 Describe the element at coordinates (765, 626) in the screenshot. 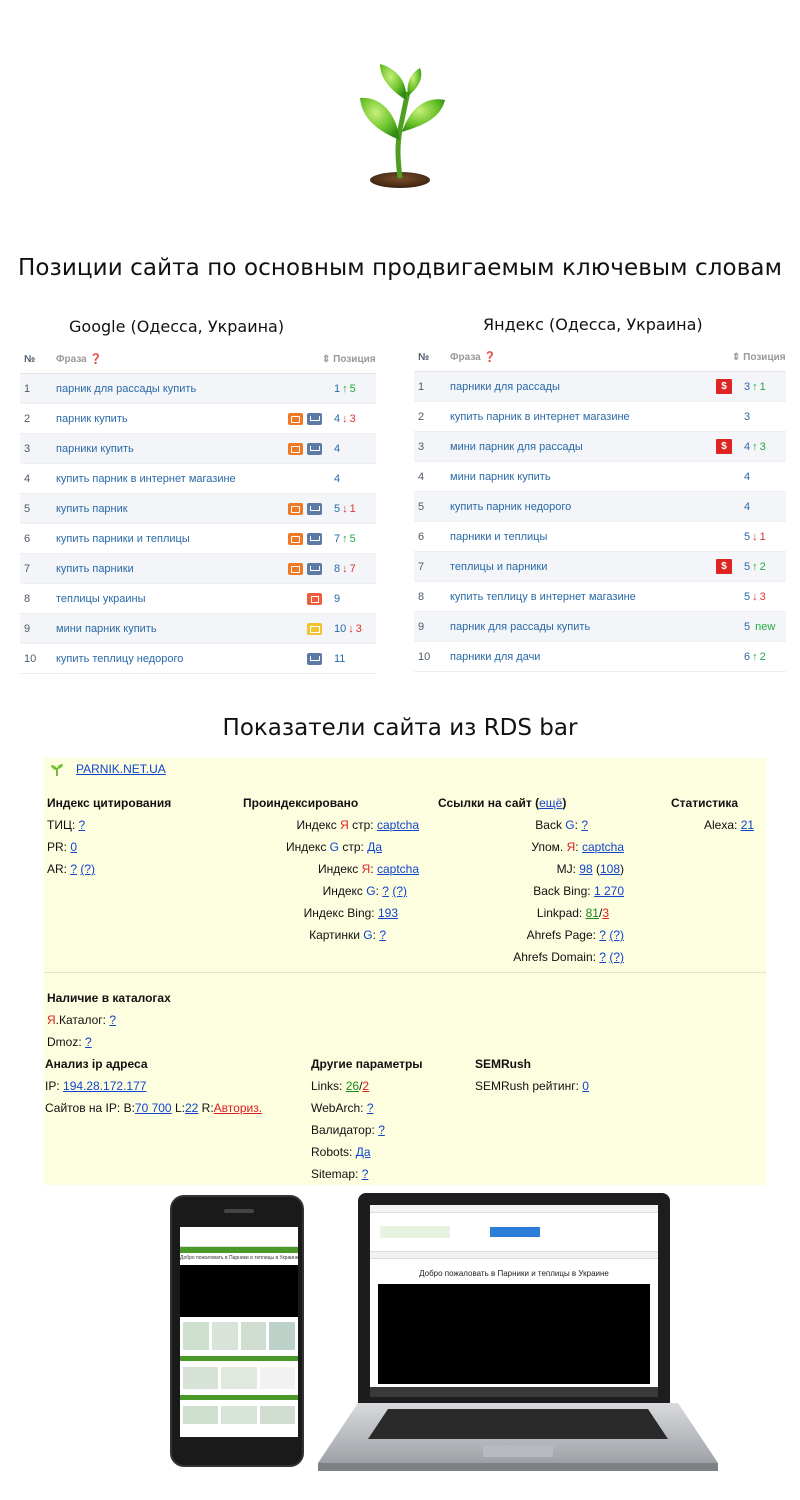

I see `position-new-badge: new` at that location.